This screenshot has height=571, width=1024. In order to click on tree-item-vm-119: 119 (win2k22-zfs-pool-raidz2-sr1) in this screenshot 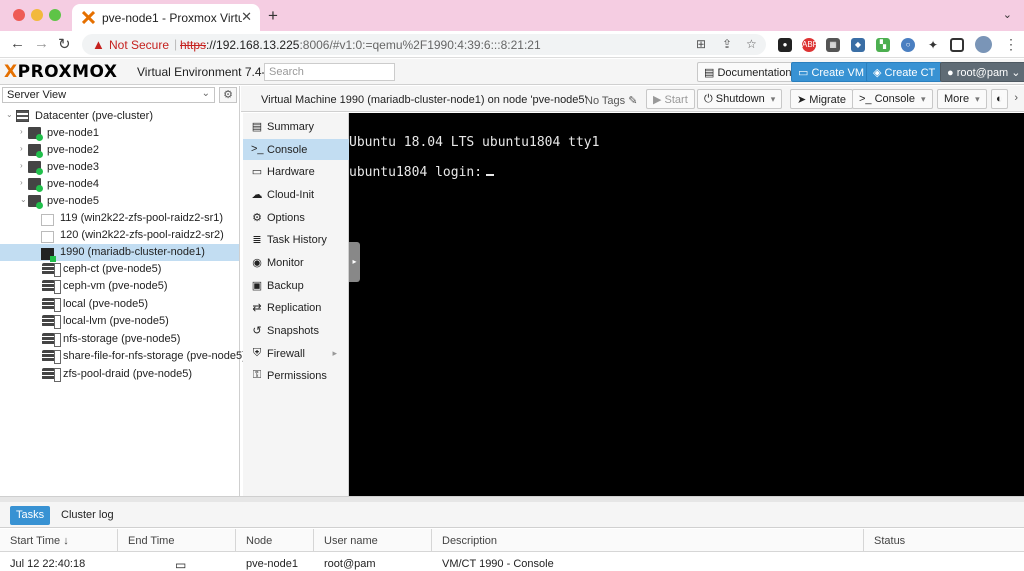, I will do `click(119, 218)`.